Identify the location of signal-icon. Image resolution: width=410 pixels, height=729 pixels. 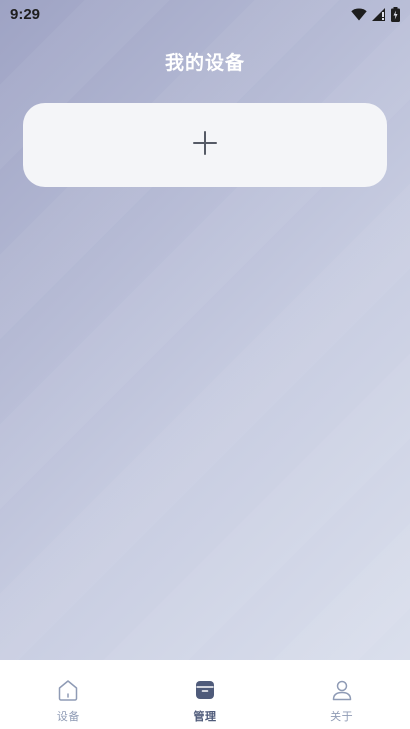
(379, 14).